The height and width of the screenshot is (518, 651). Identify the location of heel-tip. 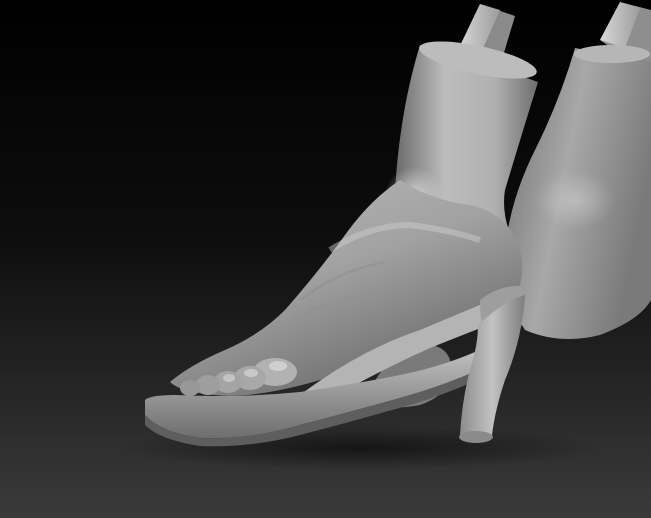
(476, 437).